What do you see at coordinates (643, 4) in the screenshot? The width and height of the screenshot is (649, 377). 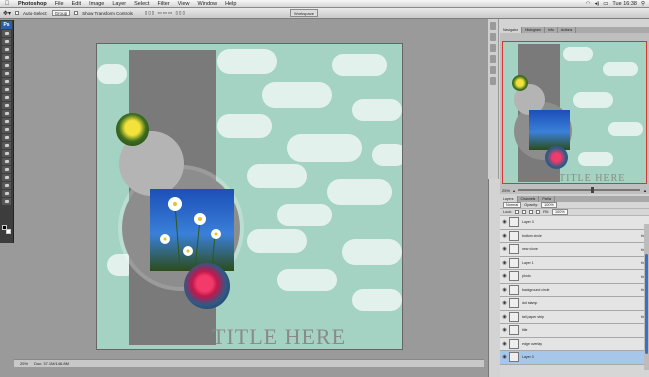 I see `spotlight-icon: ⚲` at bounding box center [643, 4].